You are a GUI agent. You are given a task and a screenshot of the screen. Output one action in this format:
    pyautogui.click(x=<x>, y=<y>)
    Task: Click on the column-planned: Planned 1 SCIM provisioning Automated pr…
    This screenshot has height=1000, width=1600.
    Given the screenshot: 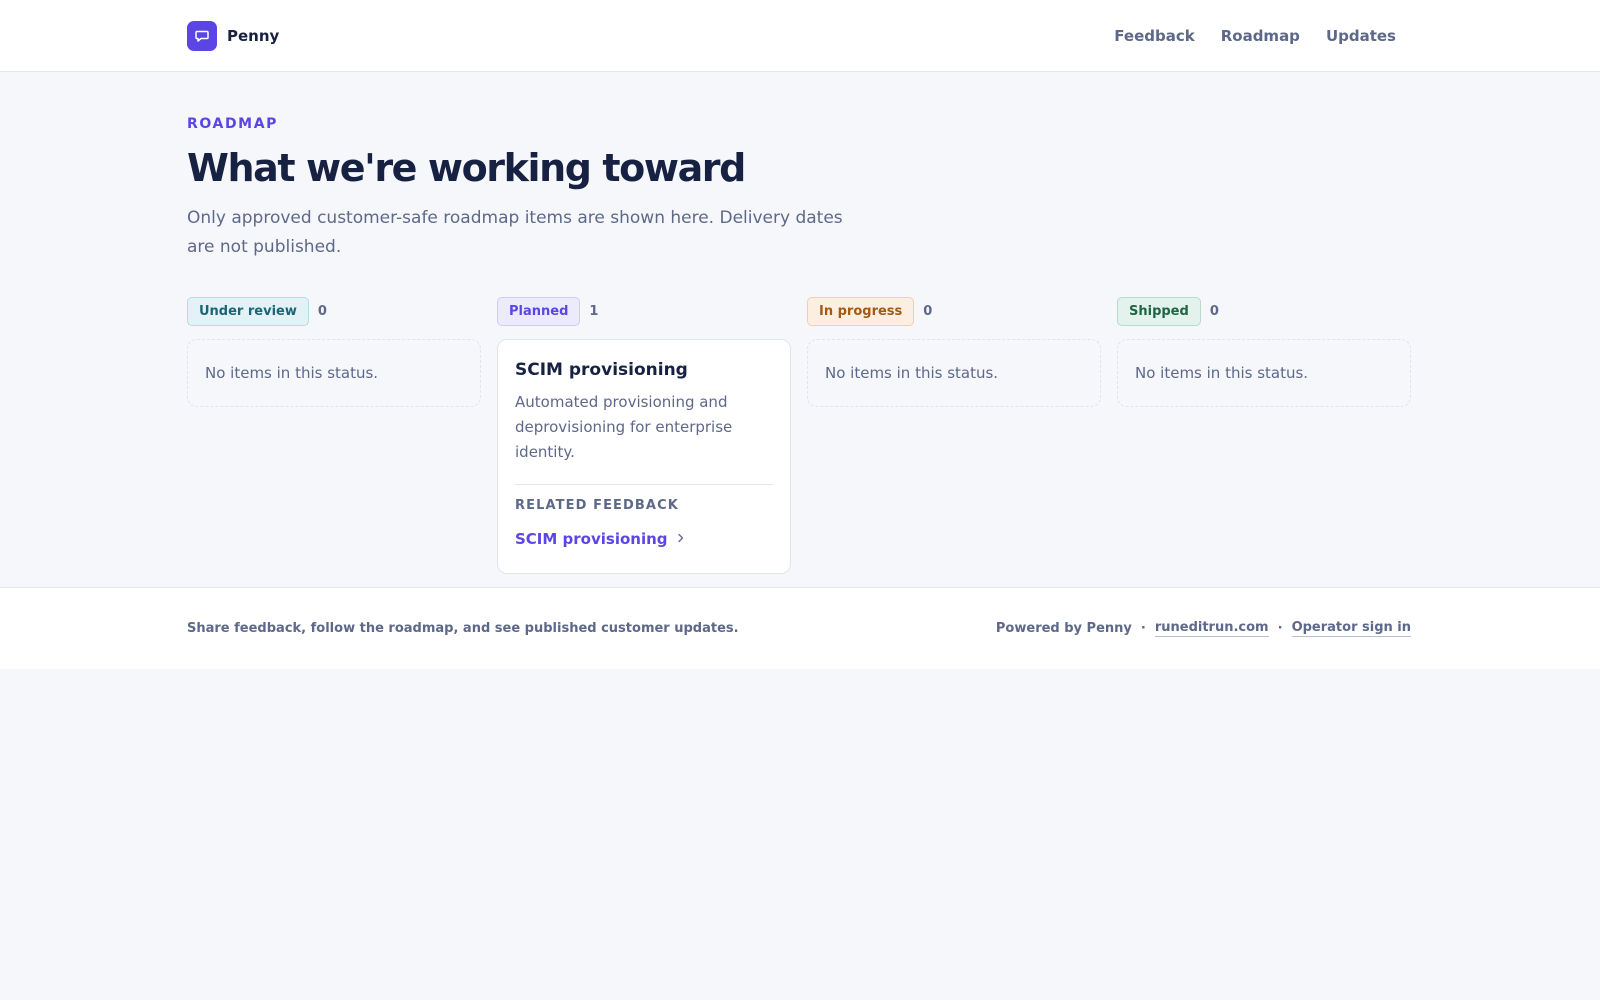 What is the action you would take?
    pyautogui.click(x=644, y=435)
    